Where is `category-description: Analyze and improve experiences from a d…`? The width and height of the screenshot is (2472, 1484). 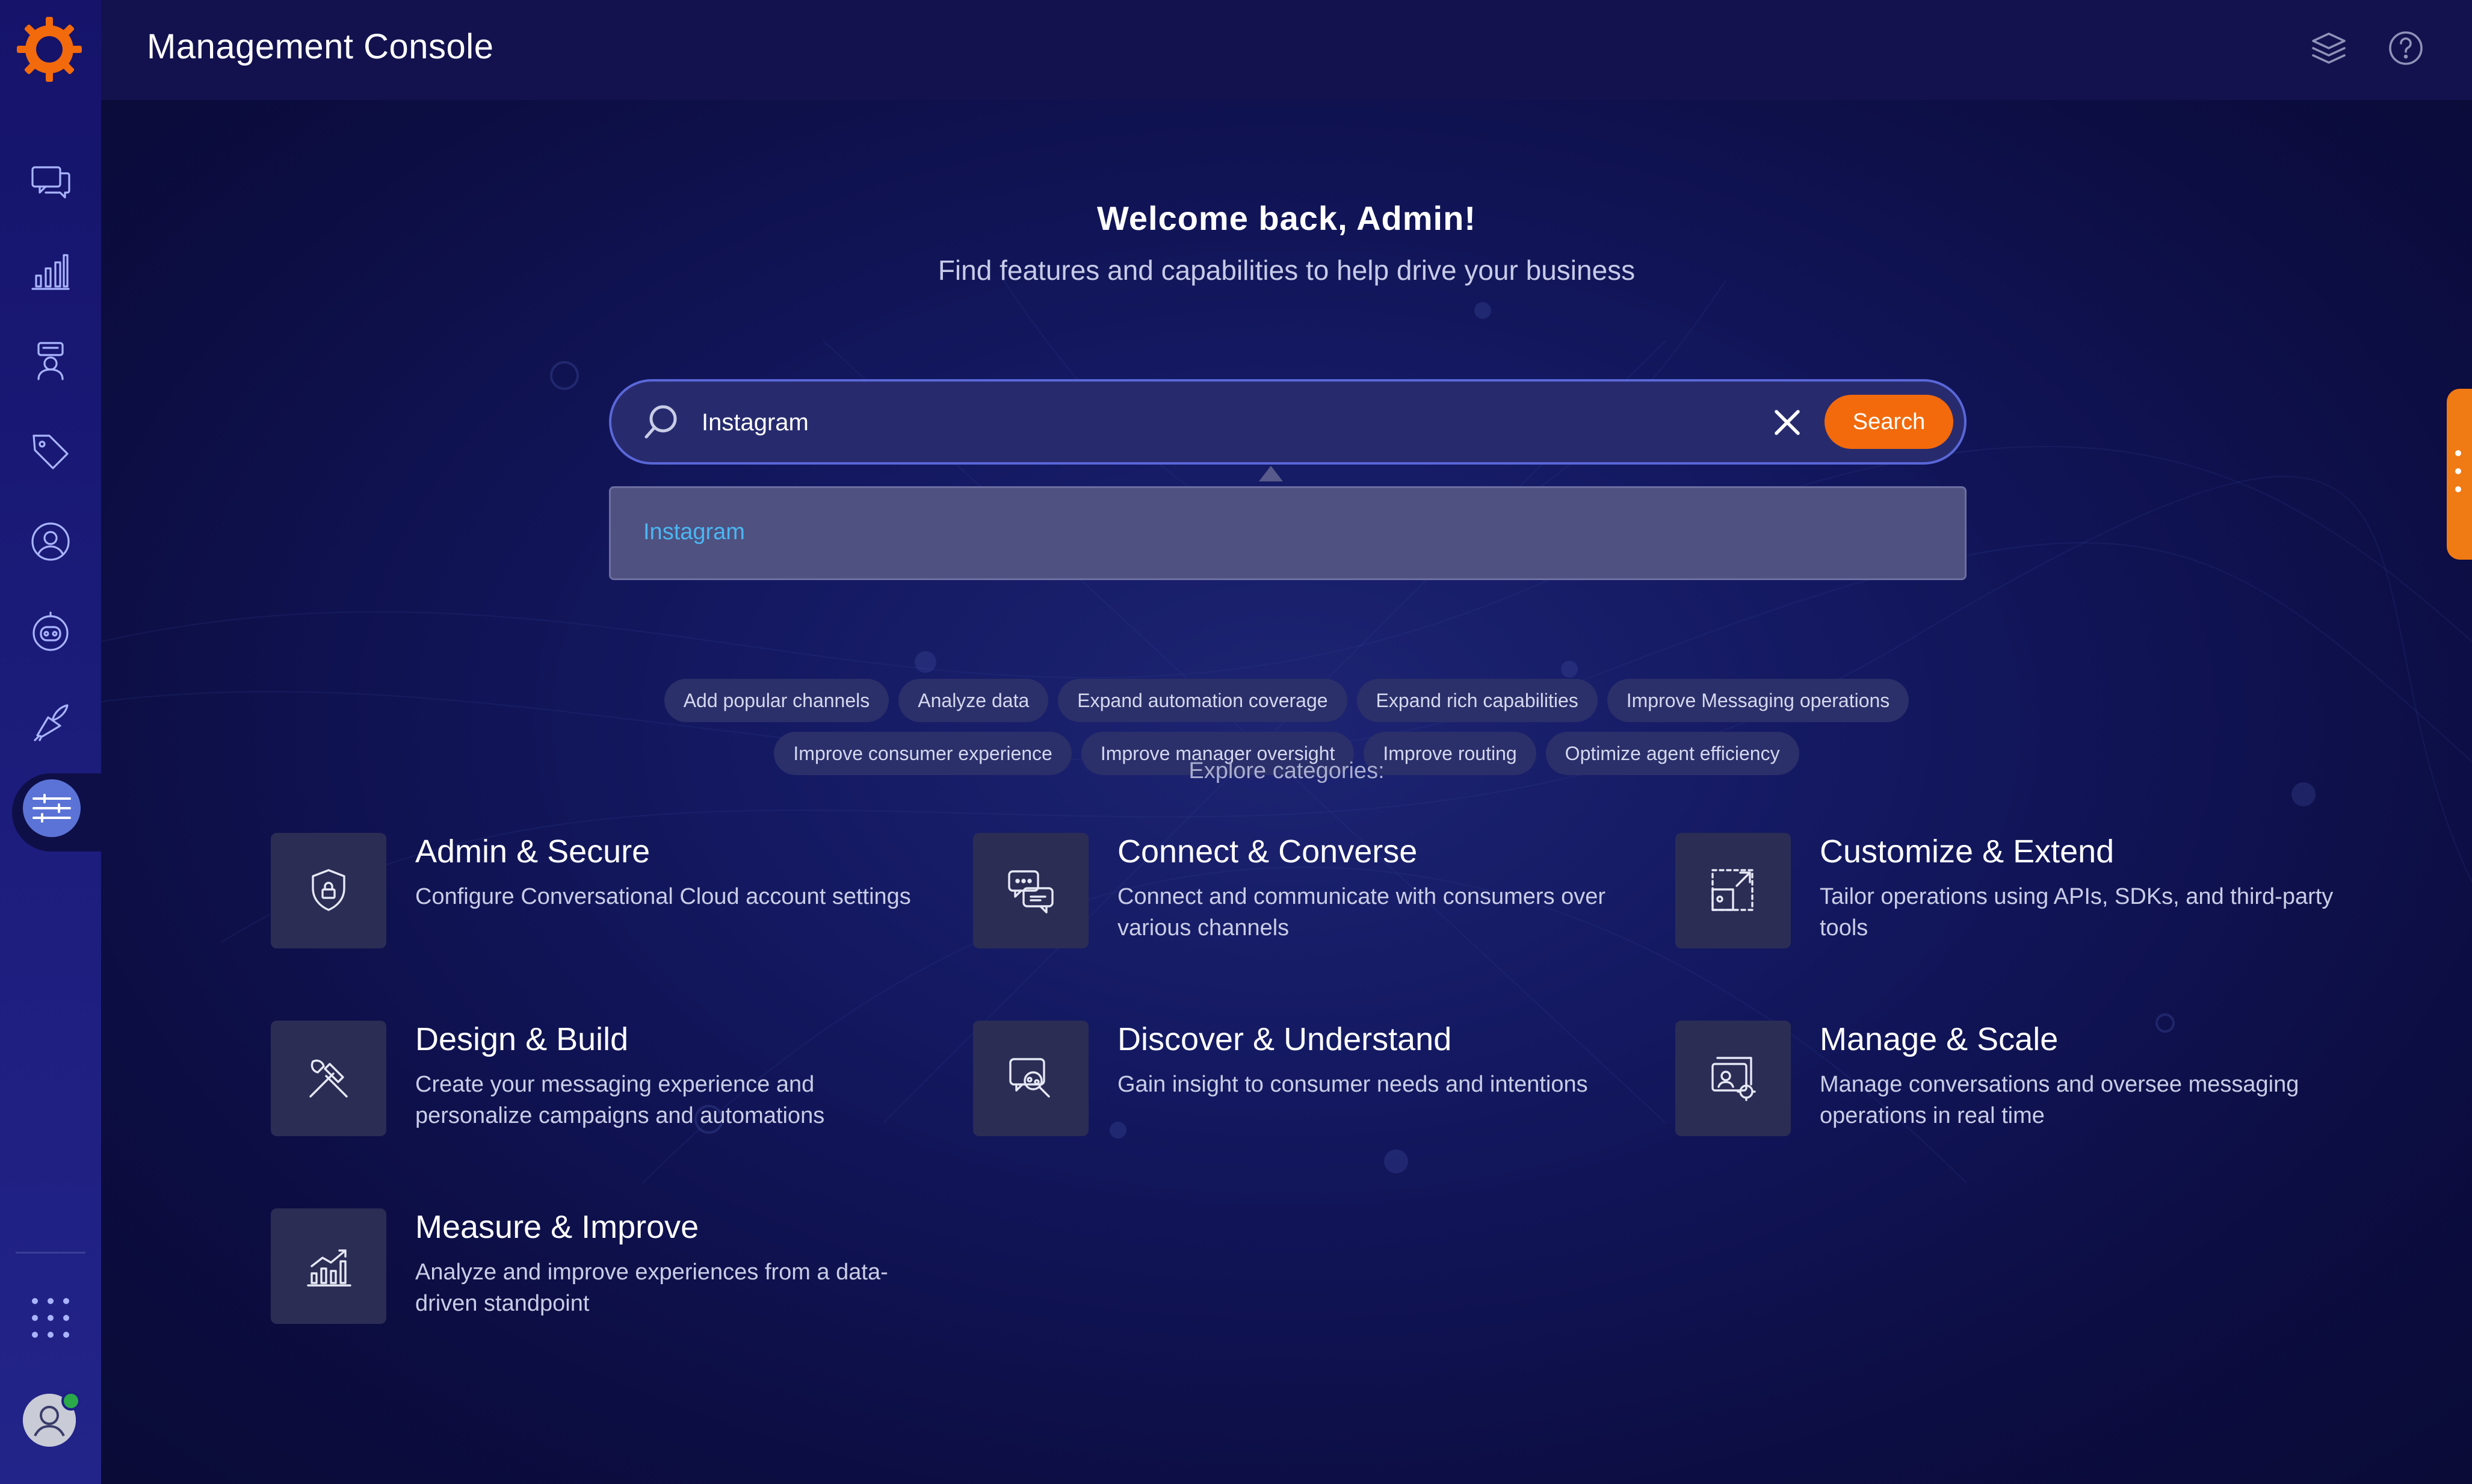
category-description: Analyze and improve experiences from a d… is located at coordinates (652, 1288).